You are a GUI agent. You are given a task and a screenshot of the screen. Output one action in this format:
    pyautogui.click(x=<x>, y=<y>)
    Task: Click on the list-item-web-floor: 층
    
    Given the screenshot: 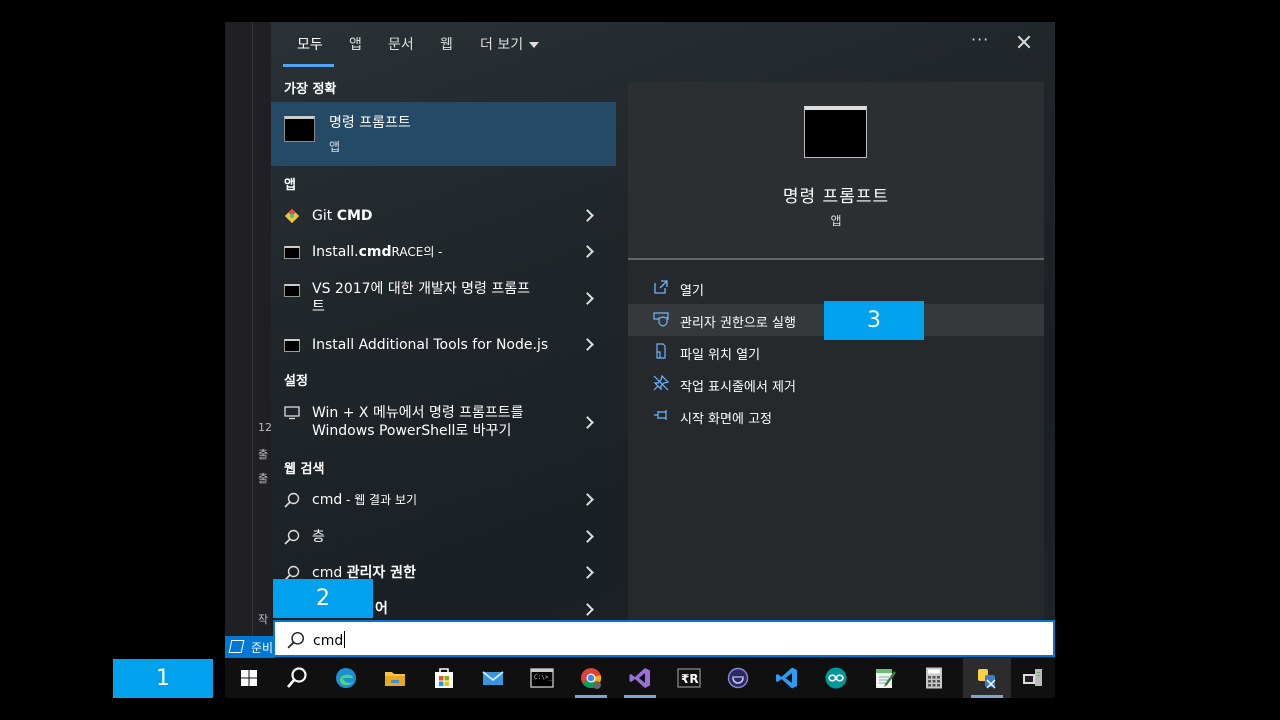 What is the action you would take?
    pyautogui.click(x=443, y=537)
    